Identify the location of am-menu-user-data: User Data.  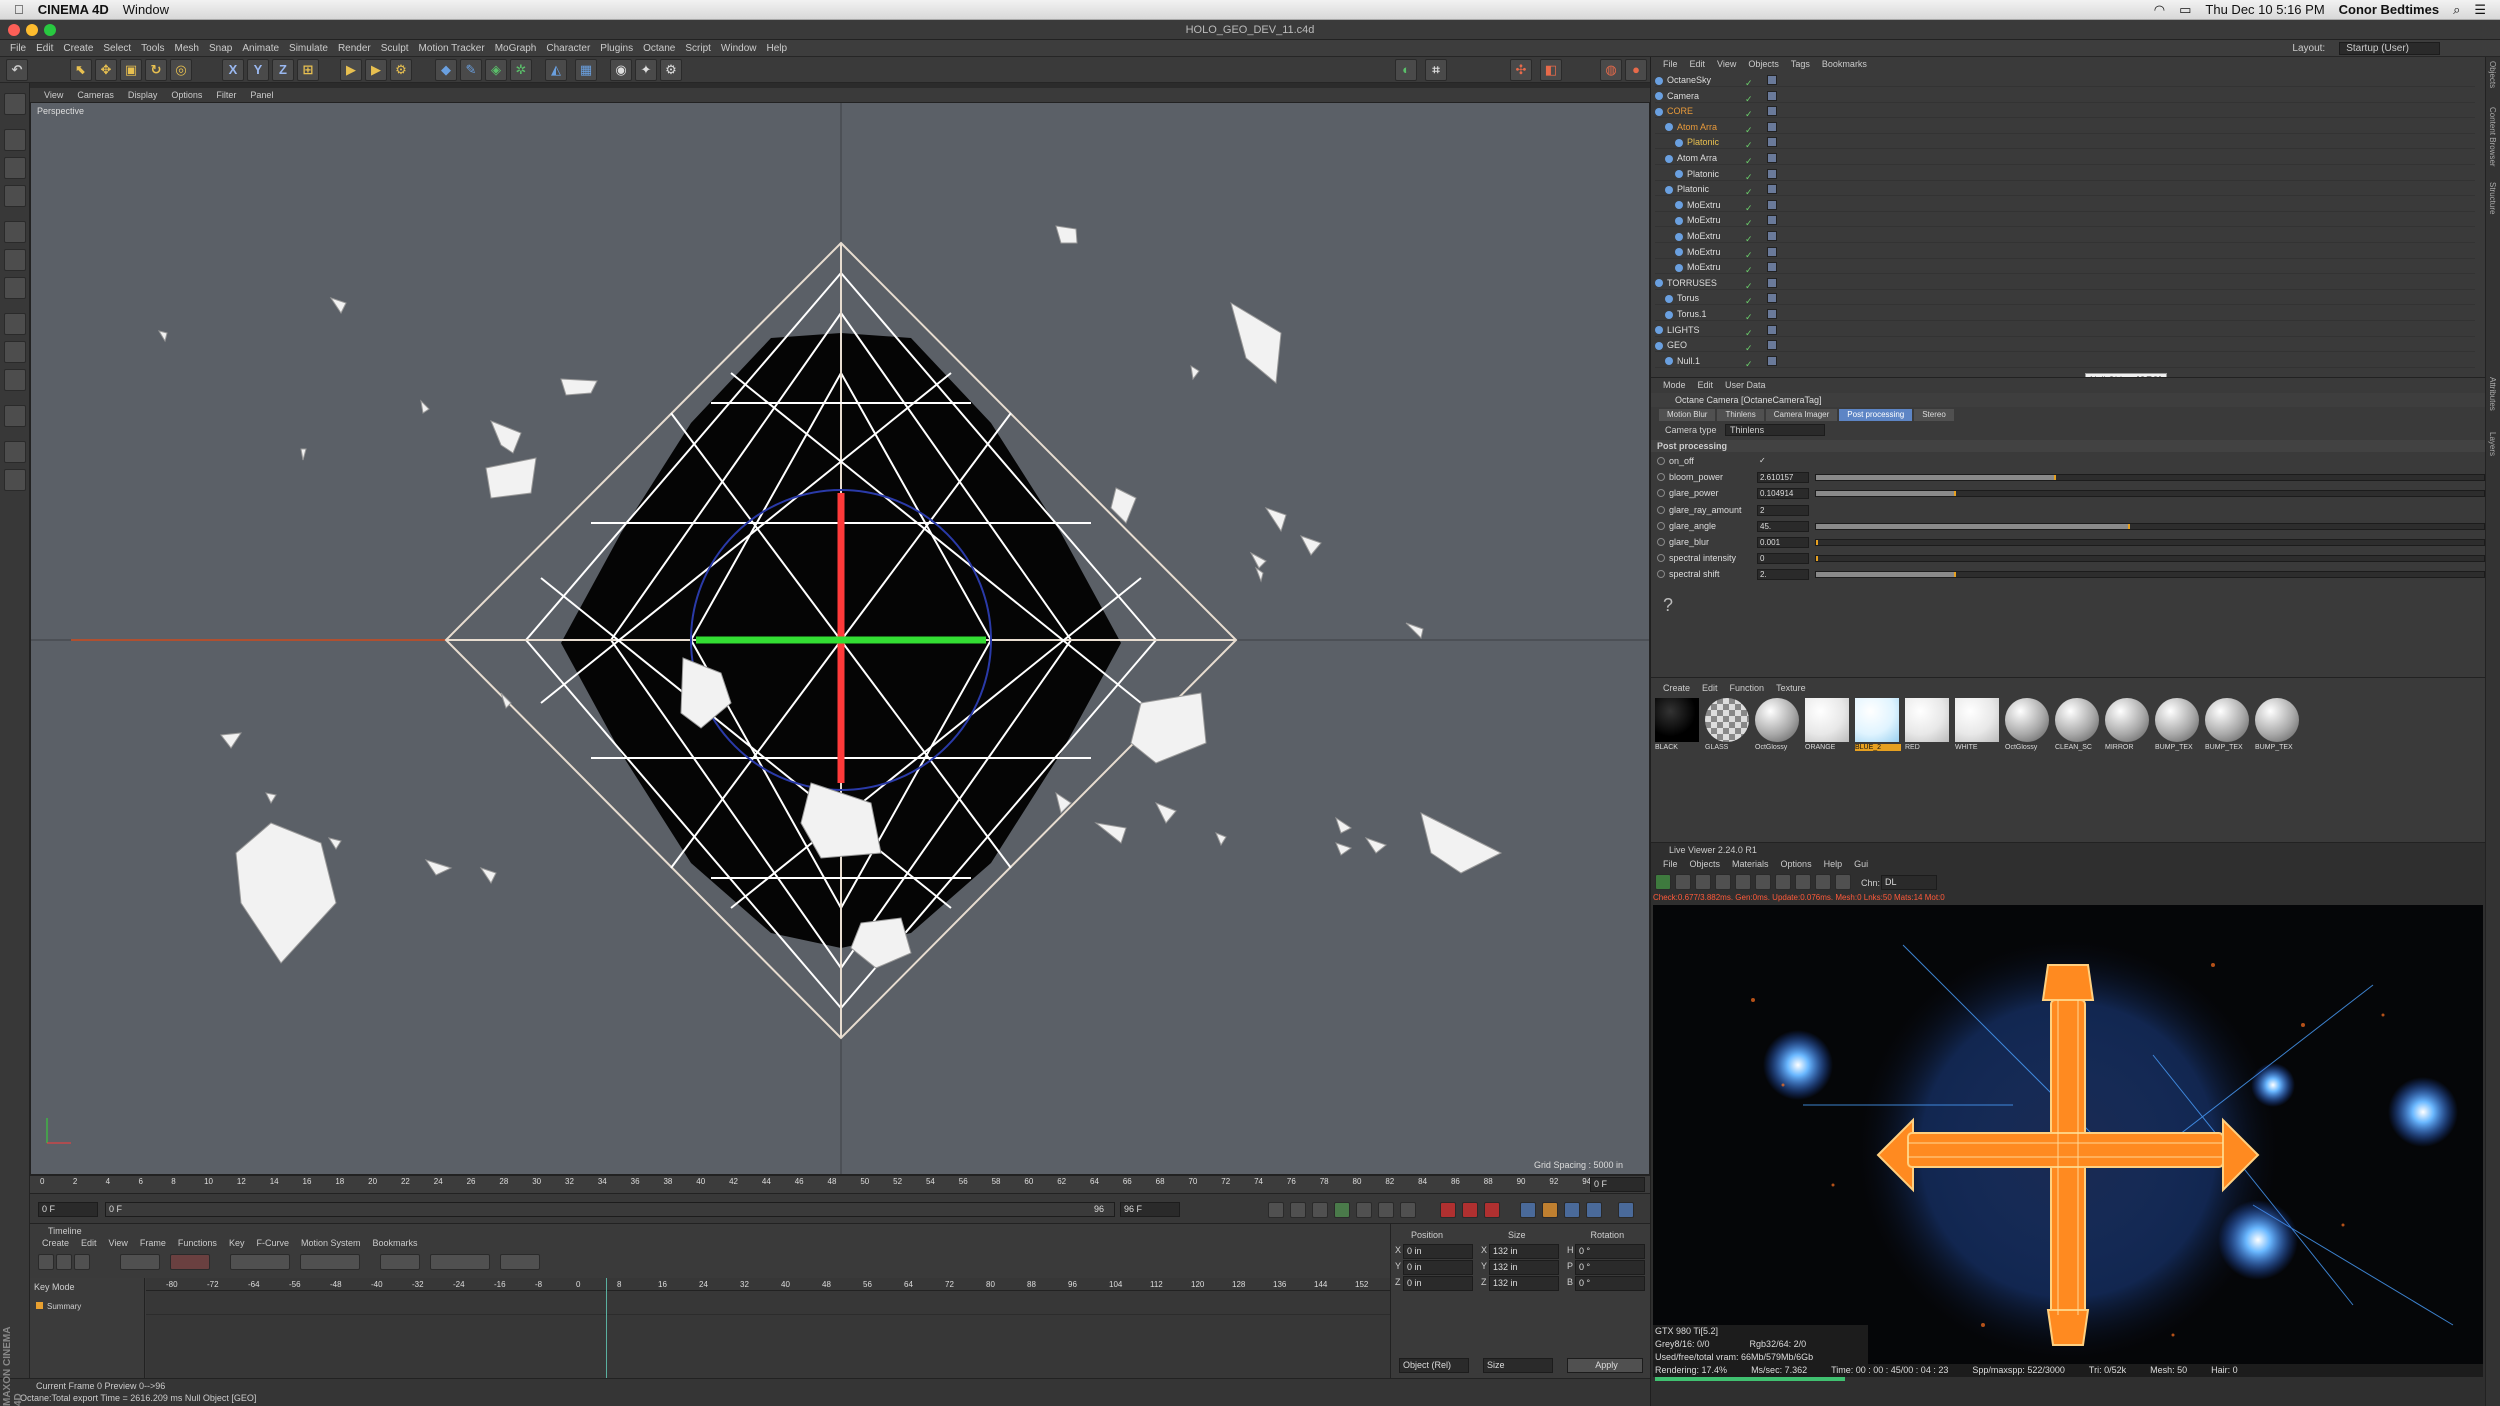
(1745, 385).